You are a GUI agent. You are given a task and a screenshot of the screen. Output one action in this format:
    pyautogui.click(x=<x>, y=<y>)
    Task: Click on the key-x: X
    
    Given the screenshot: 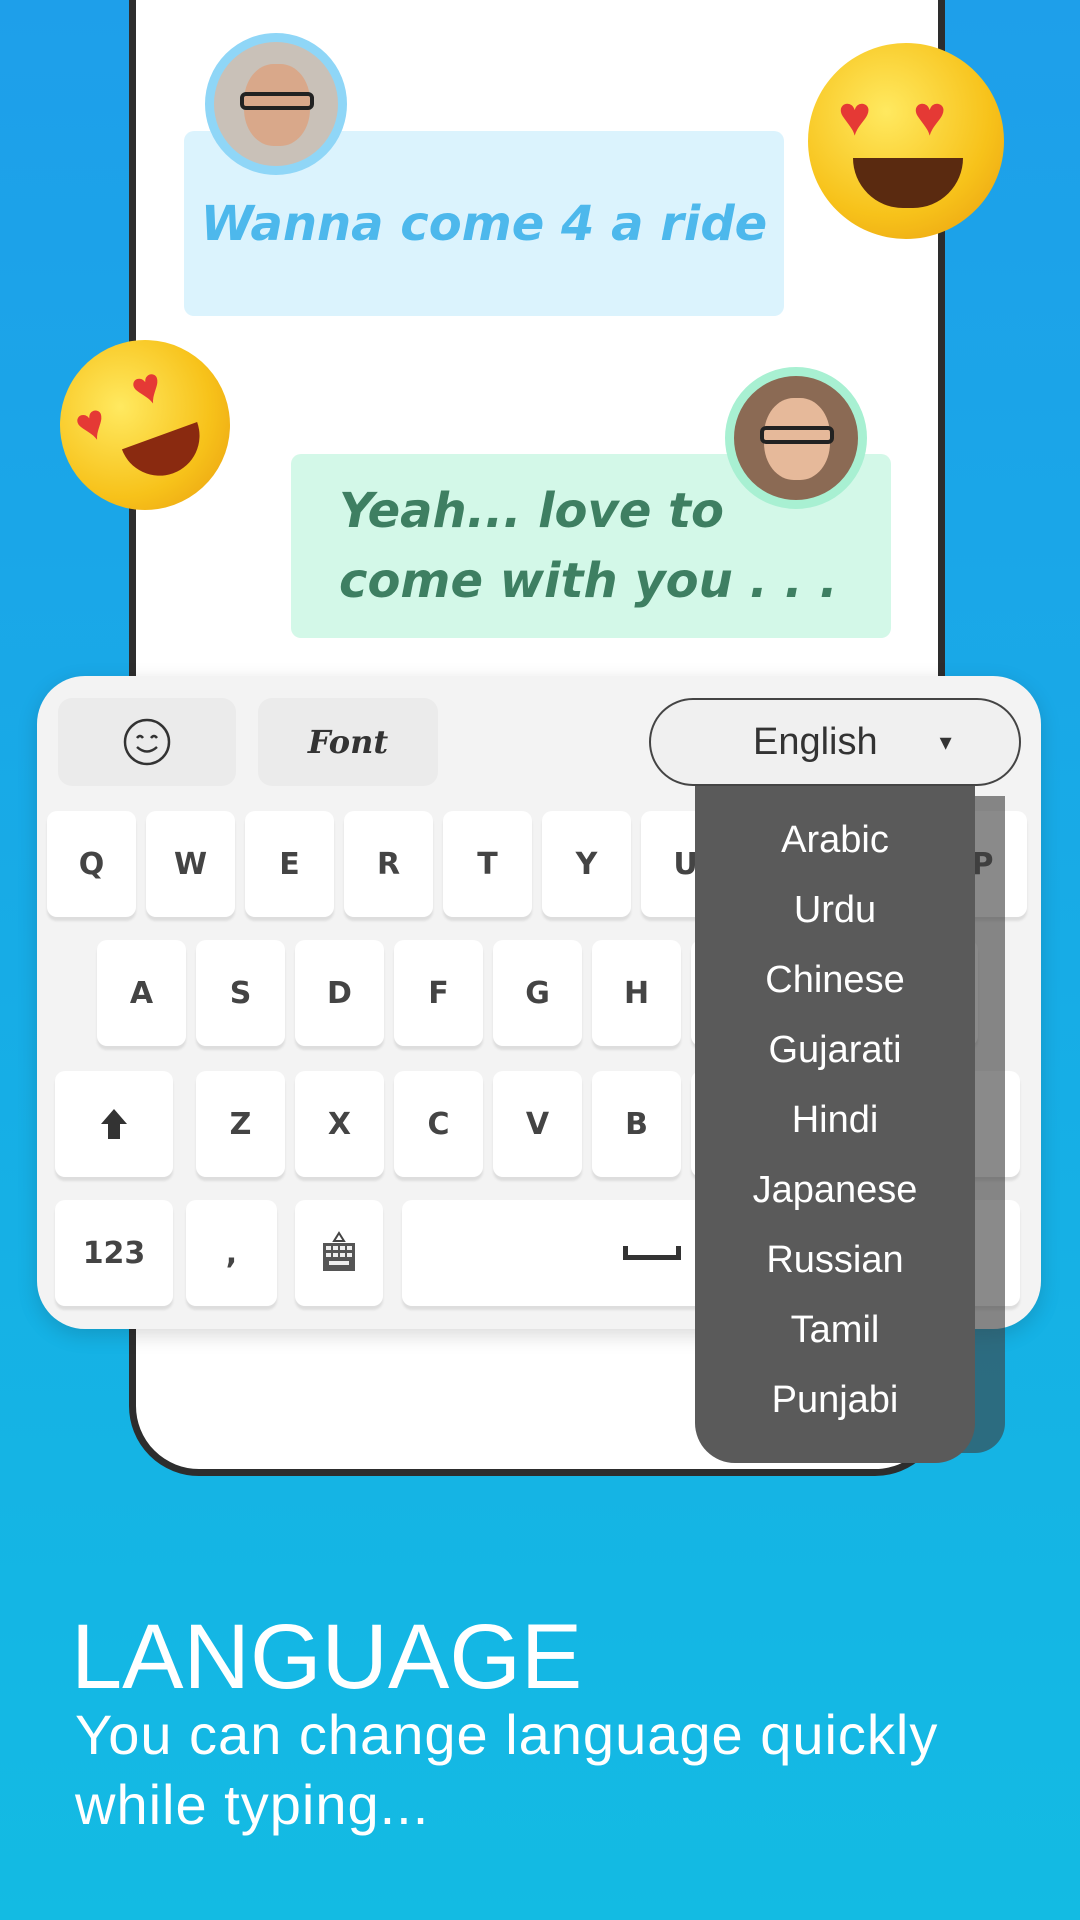 What is the action you would take?
    pyautogui.click(x=339, y=1124)
    